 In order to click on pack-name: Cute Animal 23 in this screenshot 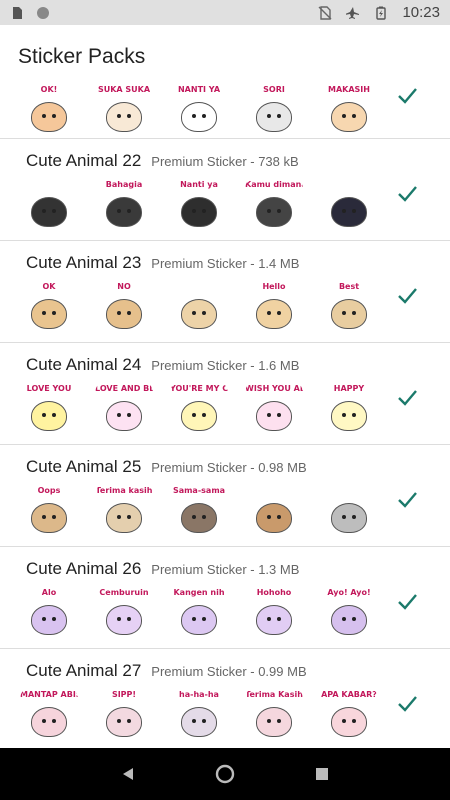, I will do `click(84, 262)`.